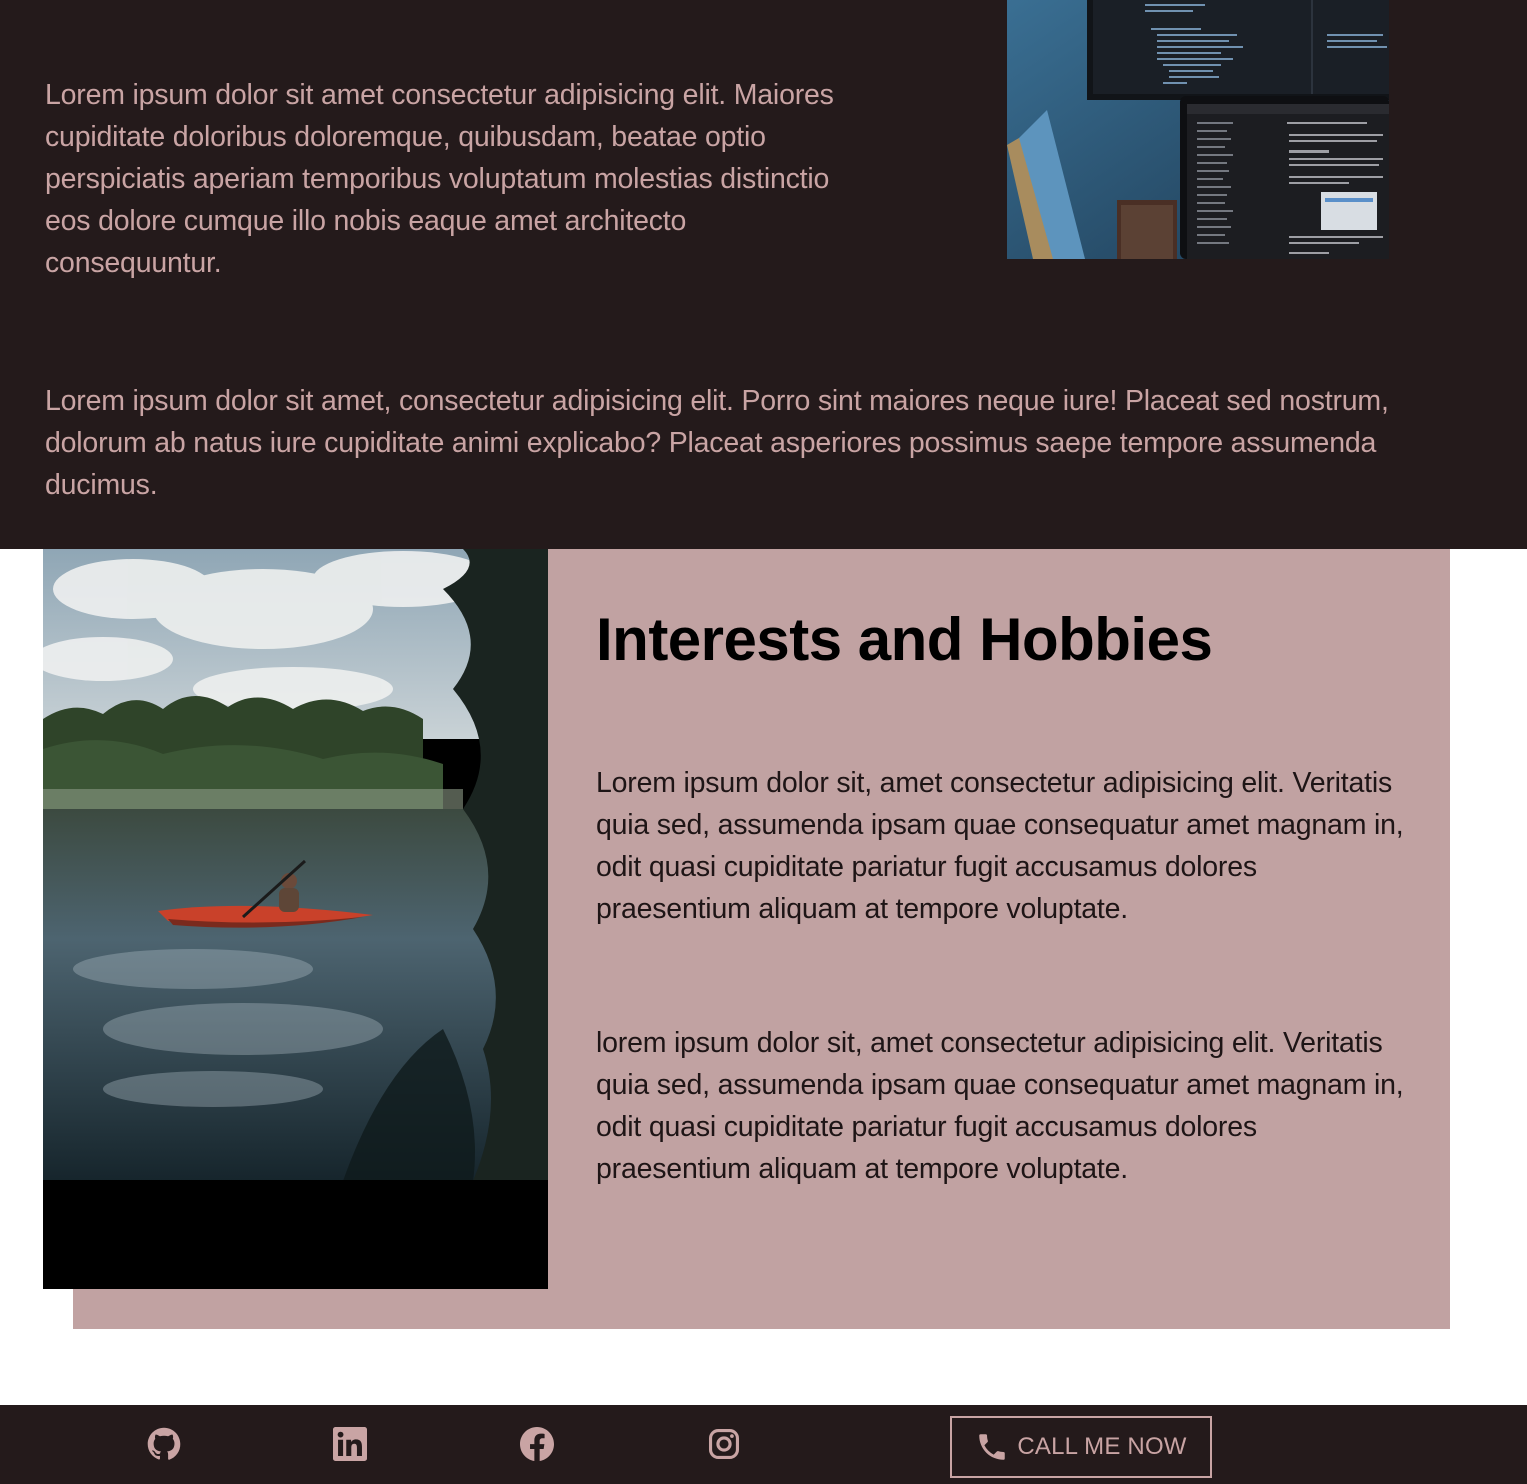  Describe the element at coordinates (904, 639) in the screenshot. I see `hobbies-title: Interests and Hobbies` at that location.